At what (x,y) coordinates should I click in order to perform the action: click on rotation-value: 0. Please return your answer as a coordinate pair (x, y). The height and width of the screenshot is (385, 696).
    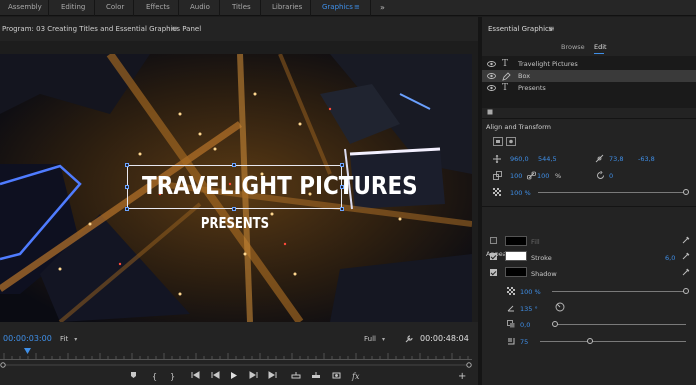
    Looking at the image, I should click on (611, 176).